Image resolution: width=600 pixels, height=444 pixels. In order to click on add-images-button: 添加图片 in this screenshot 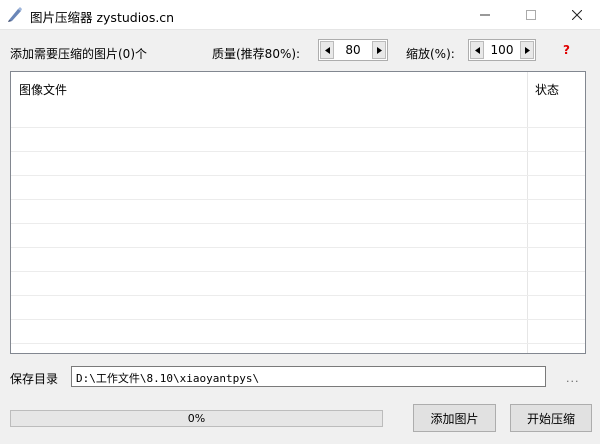, I will do `click(454, 418)`.